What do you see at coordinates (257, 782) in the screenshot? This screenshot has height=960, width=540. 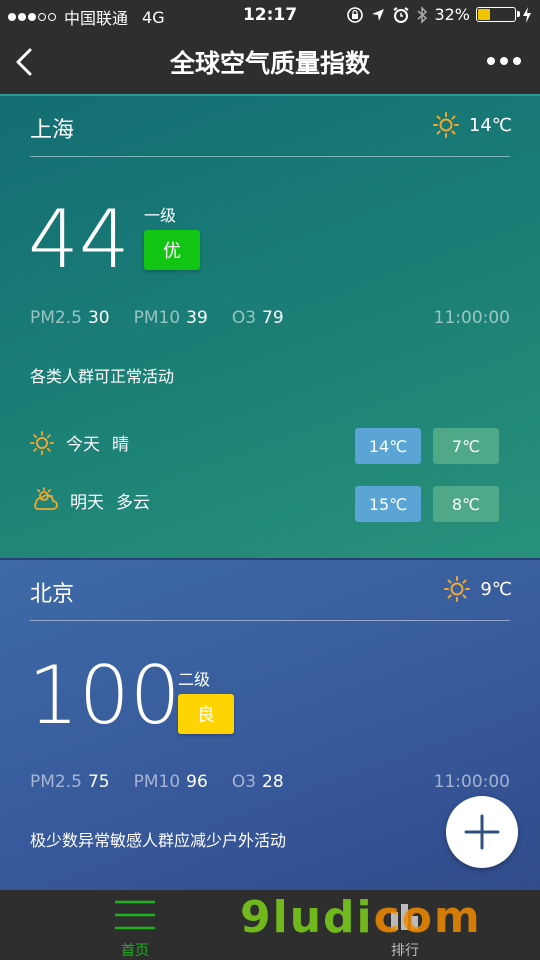 I see `pollutant-item: O3 28` at bounding box center [257, 782].